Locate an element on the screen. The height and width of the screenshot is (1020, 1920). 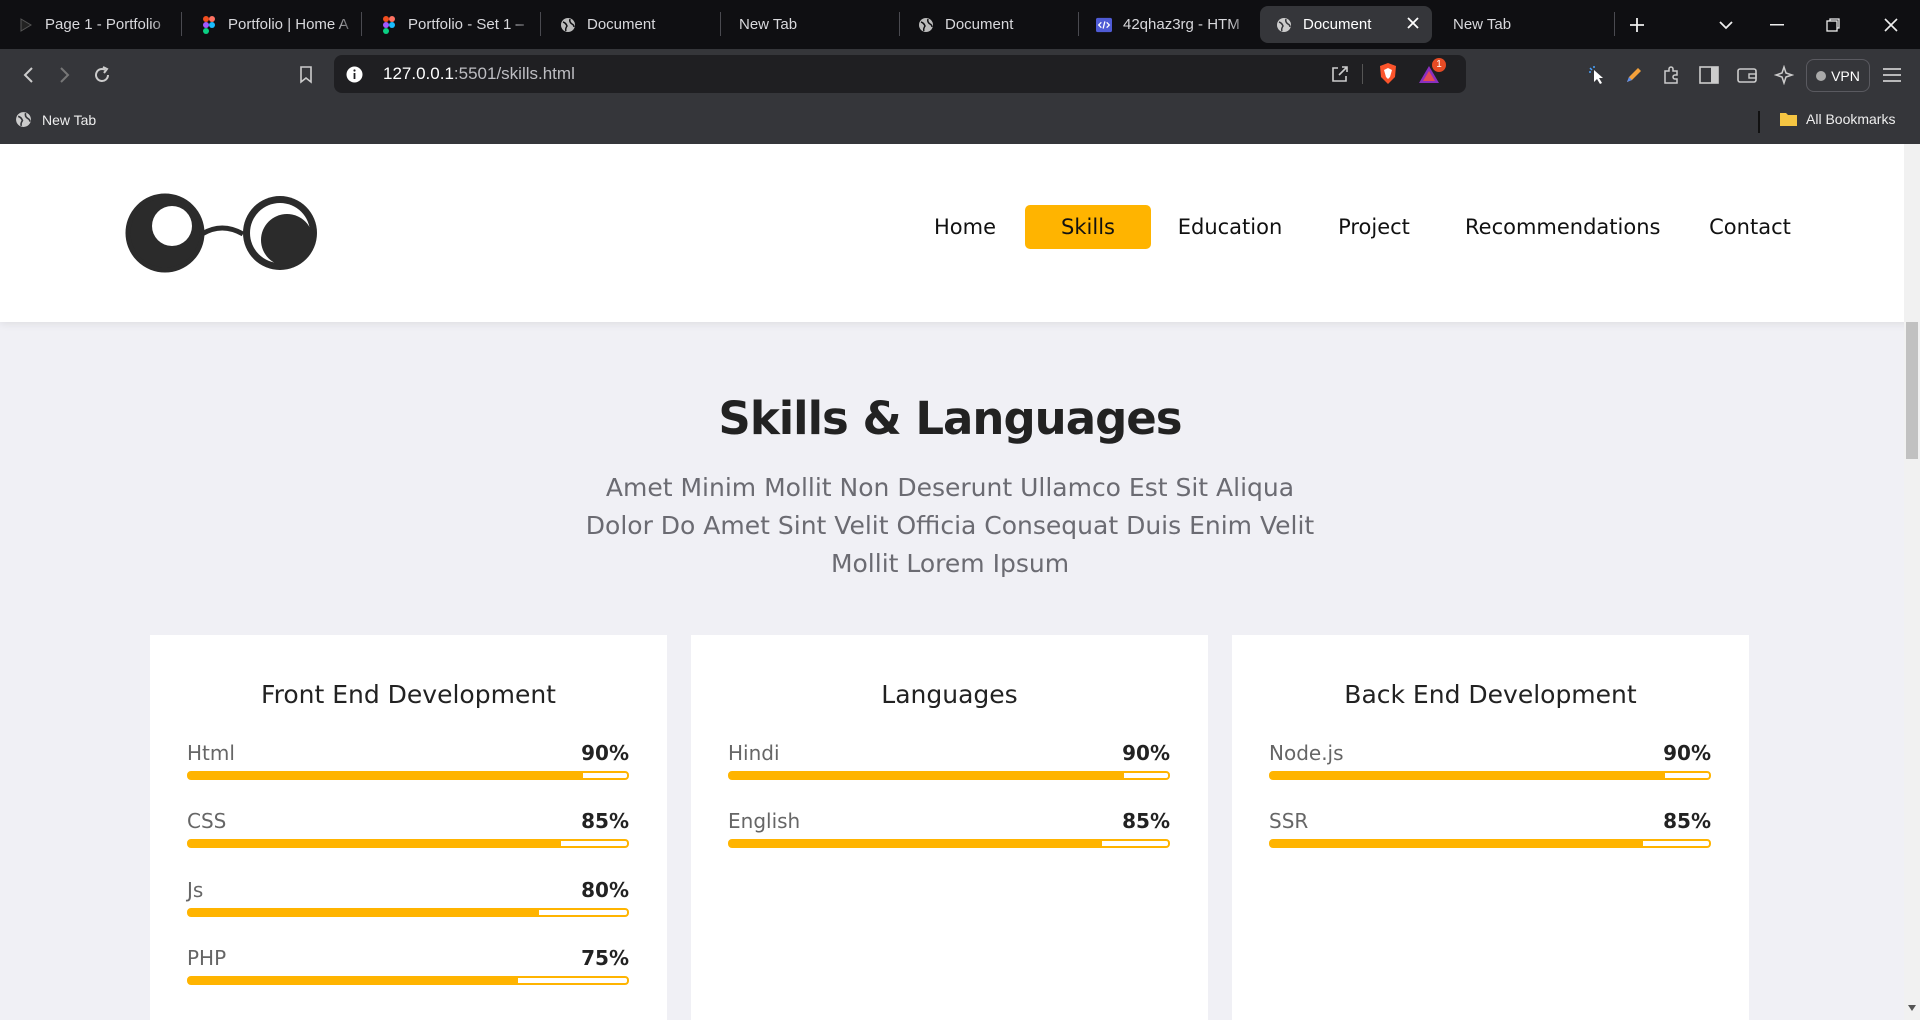
minimize-icon is located at coordinates (1777, 25).